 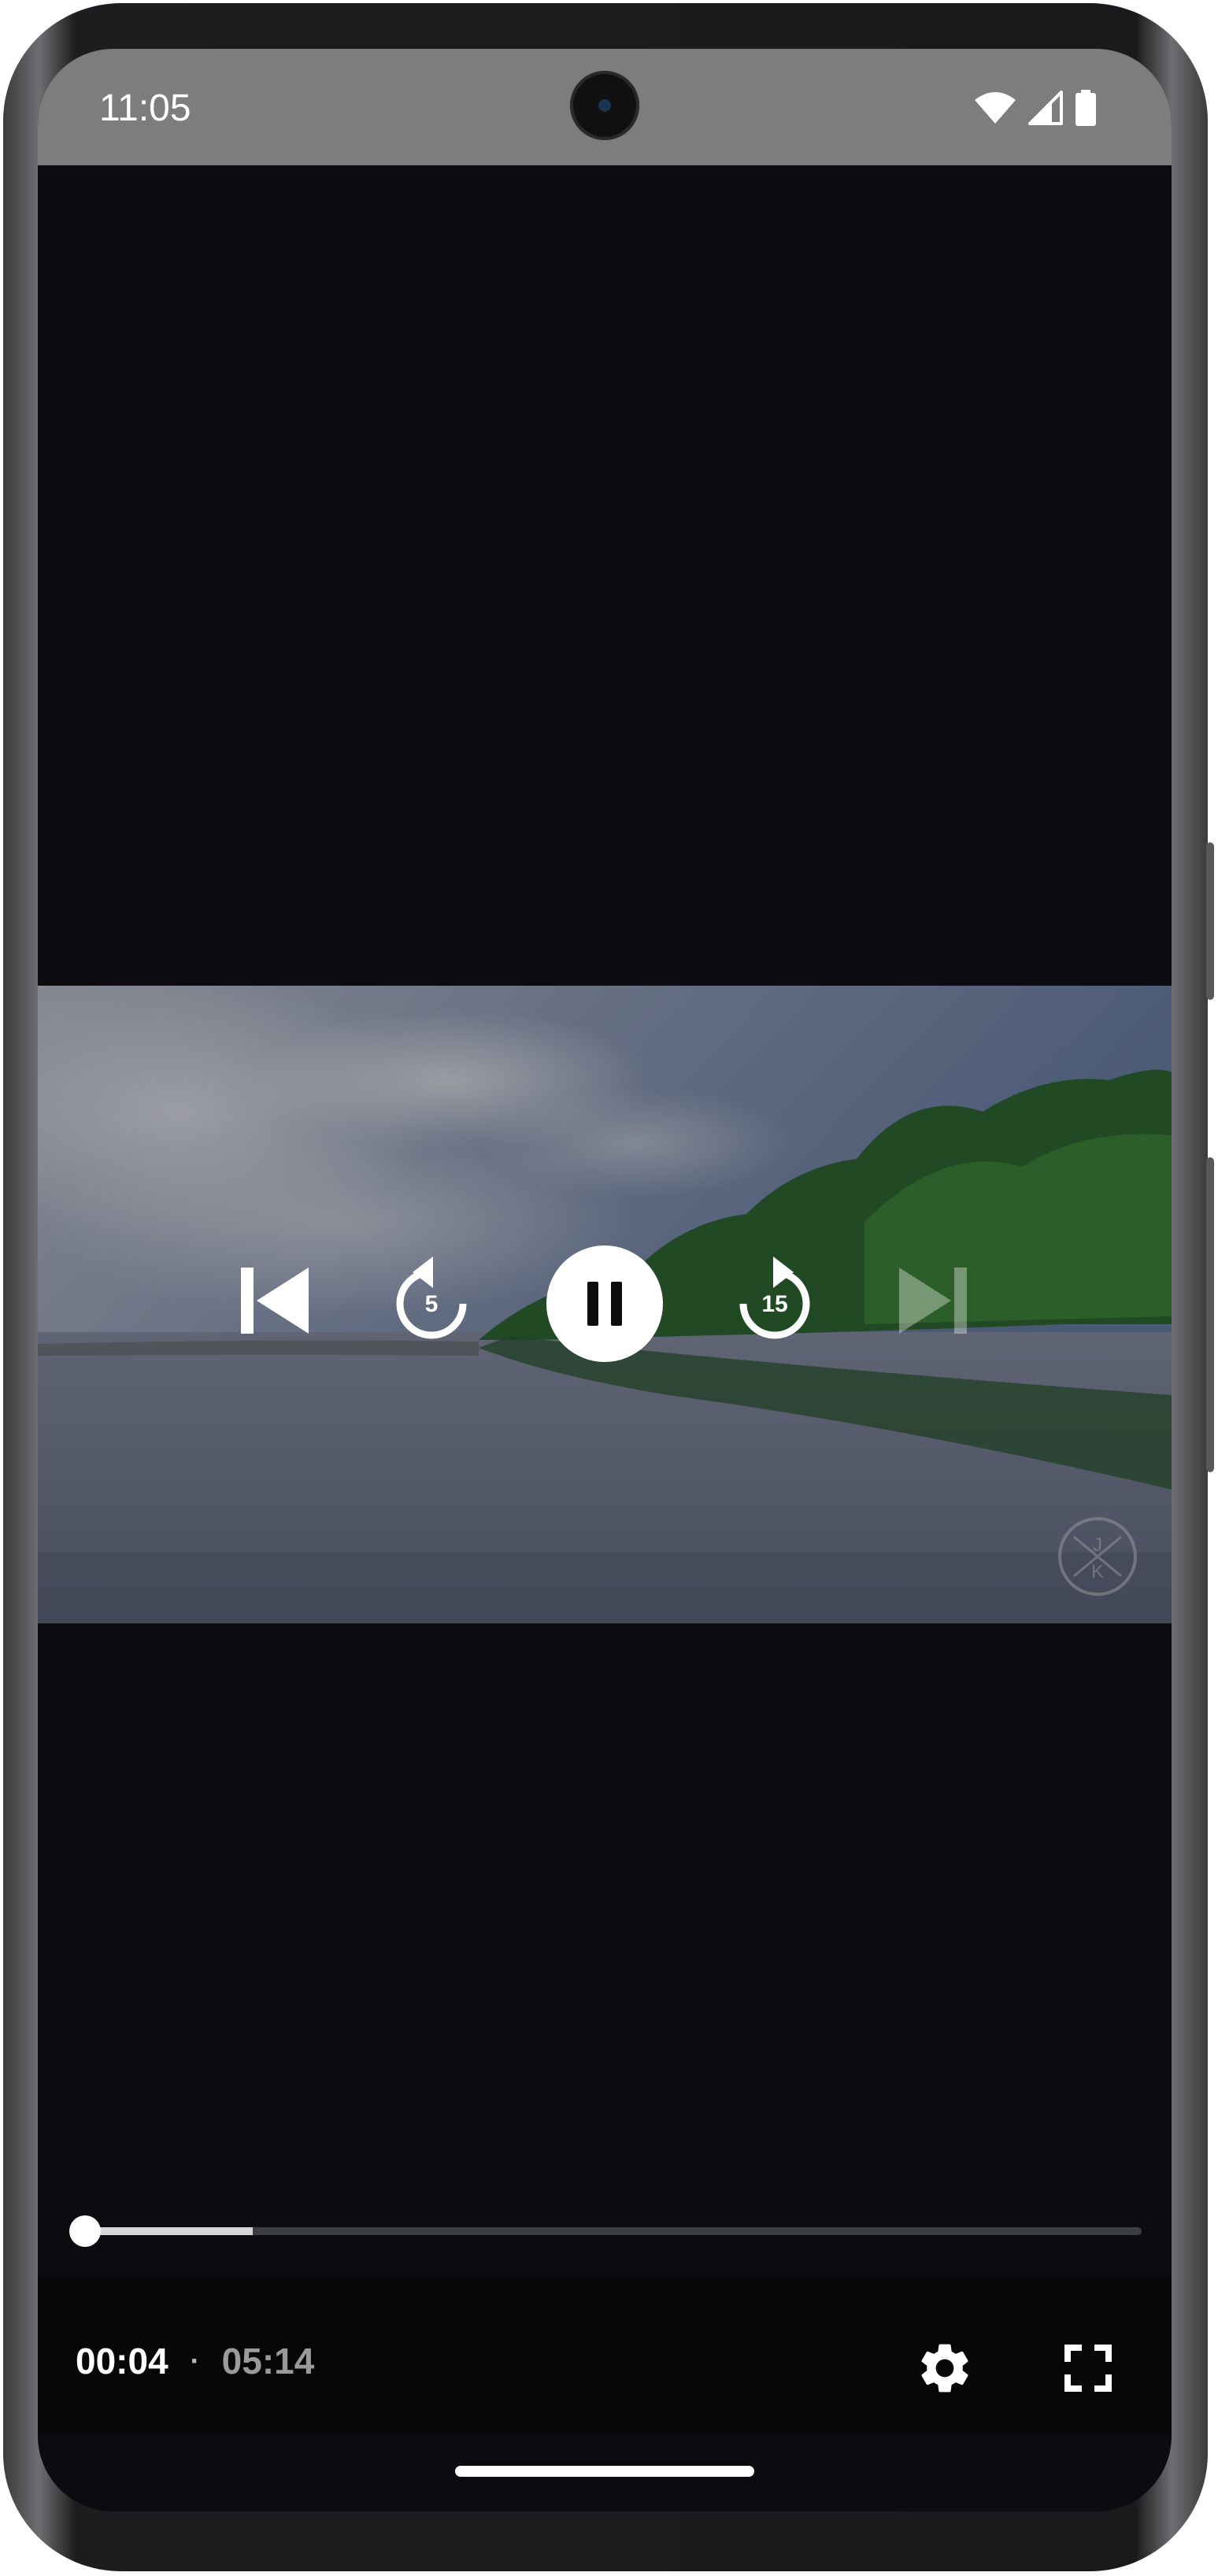 What do you see at coordinates (84, 2231) in the screenshot?
I see `seek-thumb` at bounding box center [84, 2231].